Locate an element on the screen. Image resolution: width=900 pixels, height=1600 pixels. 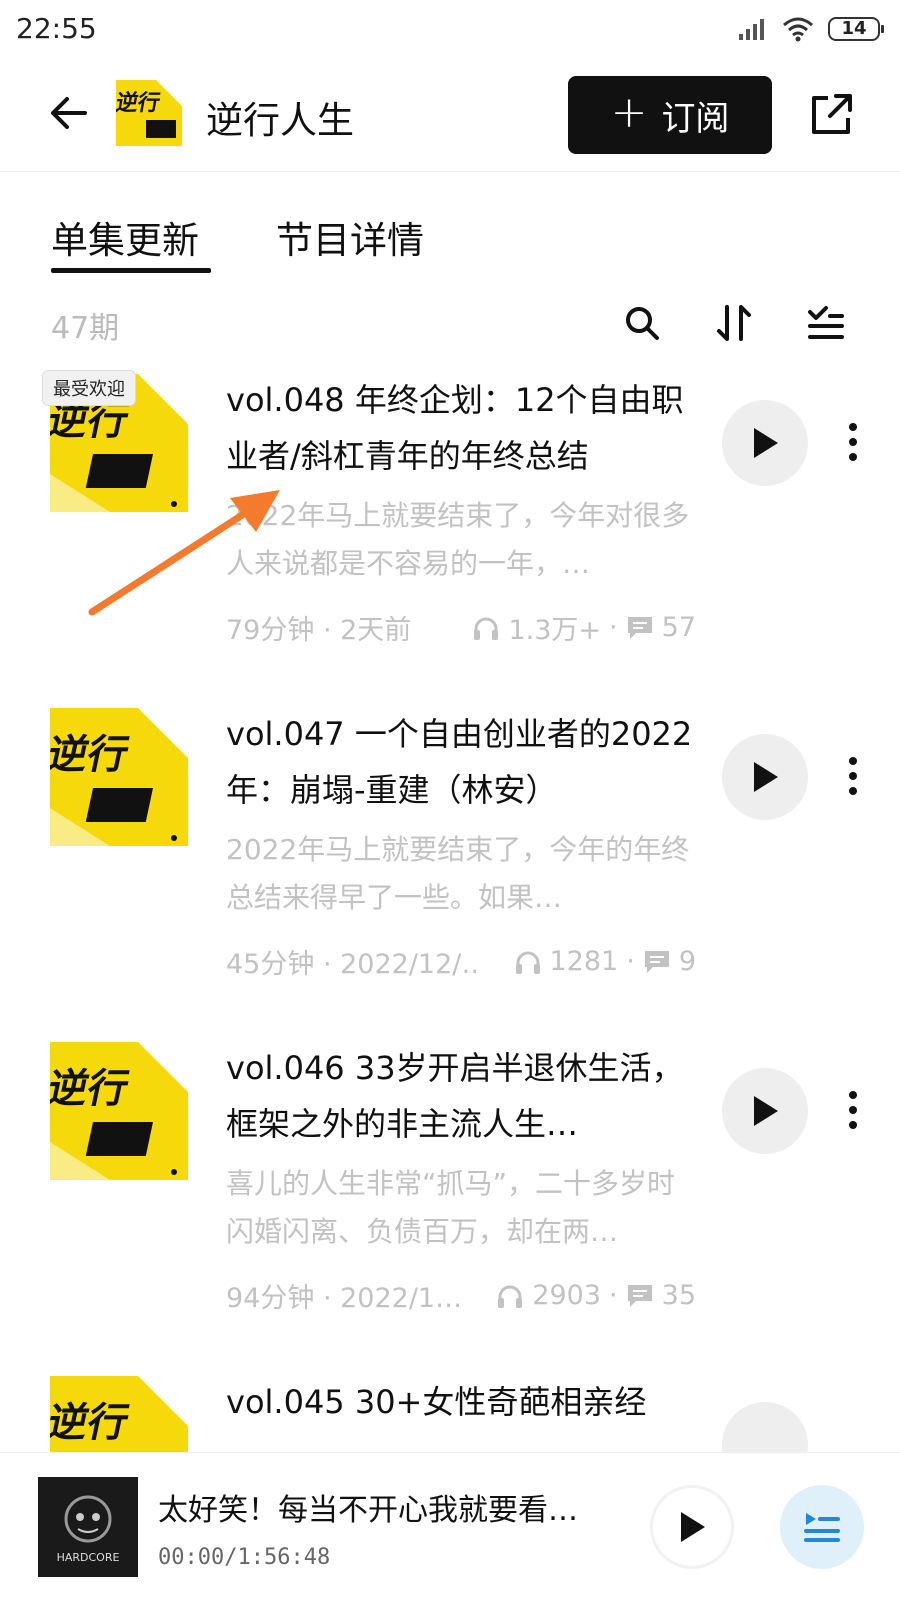
status-time: 22:55 is located at coordinates (56, 28).